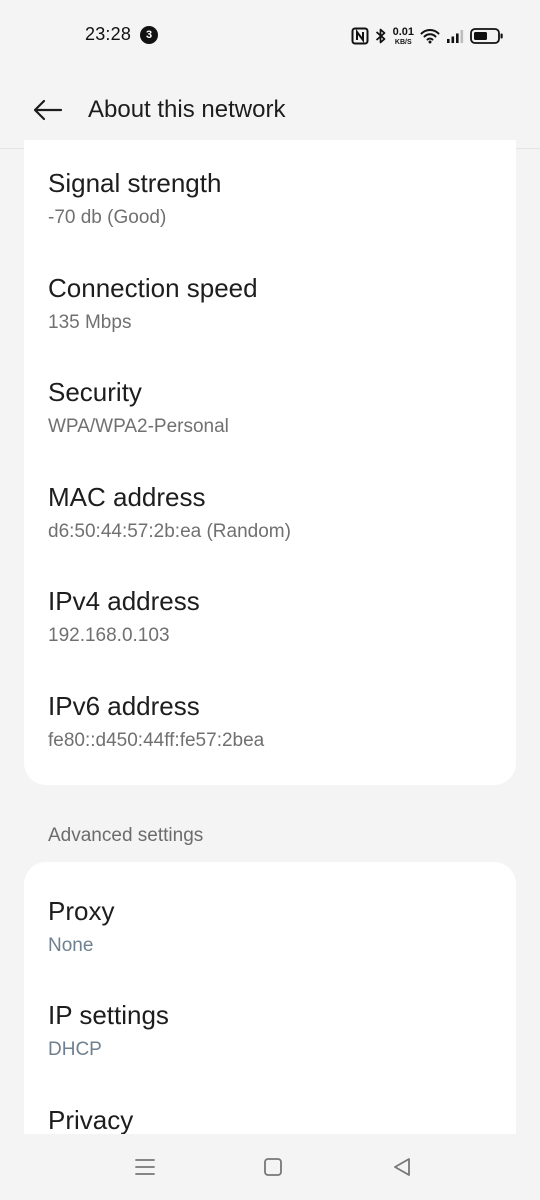 The height and width of the screenshot is (1200, 540). Describe the element at coordinates (108, 34) in the screenshot. I see `status-time: 23:28` at that location.